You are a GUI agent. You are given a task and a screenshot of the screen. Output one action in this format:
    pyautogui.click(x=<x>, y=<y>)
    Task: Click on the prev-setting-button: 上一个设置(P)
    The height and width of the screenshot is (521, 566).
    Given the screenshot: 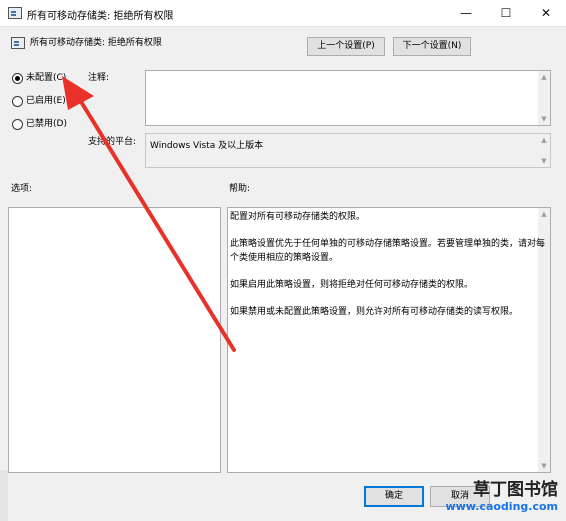 What is the action you would take?
    pyautogui.click(x=346, y=46)
    